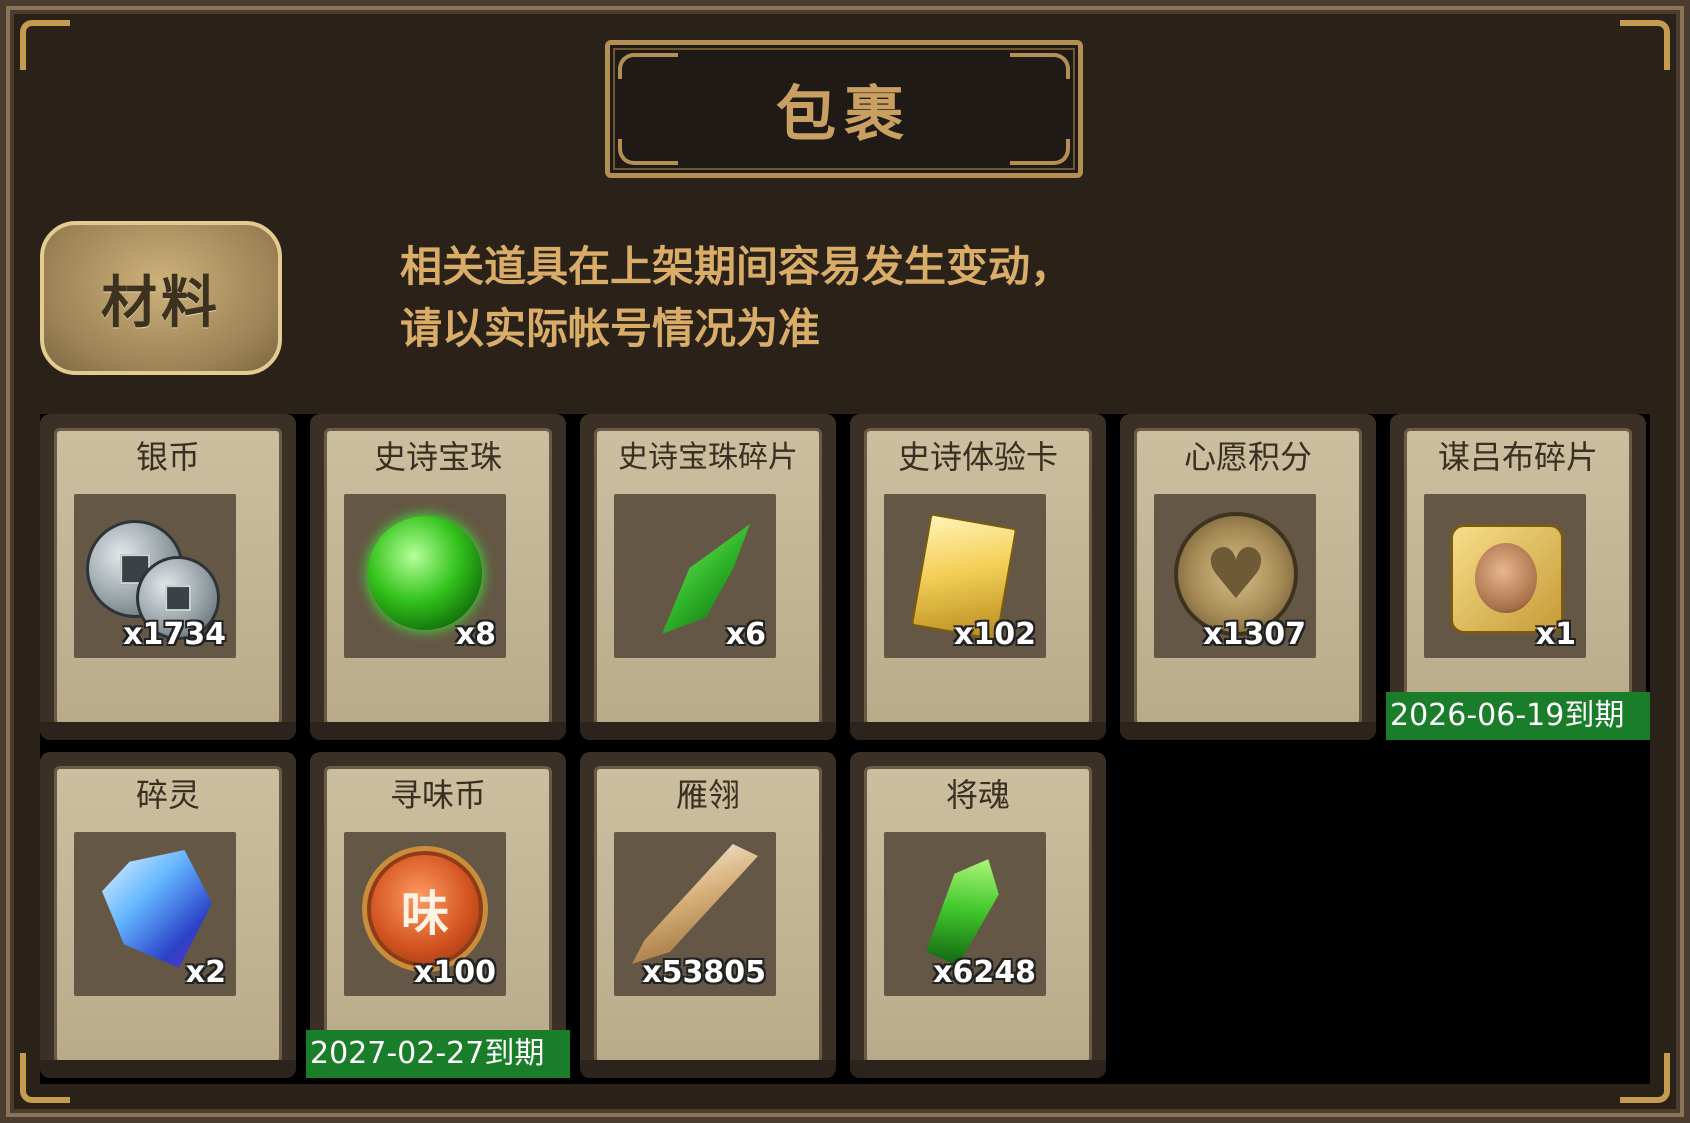 The image size is (1690, 1123). Describe the element at coordinates (425, 573) in the screenshot. I see `green-orb-icon` at that location.